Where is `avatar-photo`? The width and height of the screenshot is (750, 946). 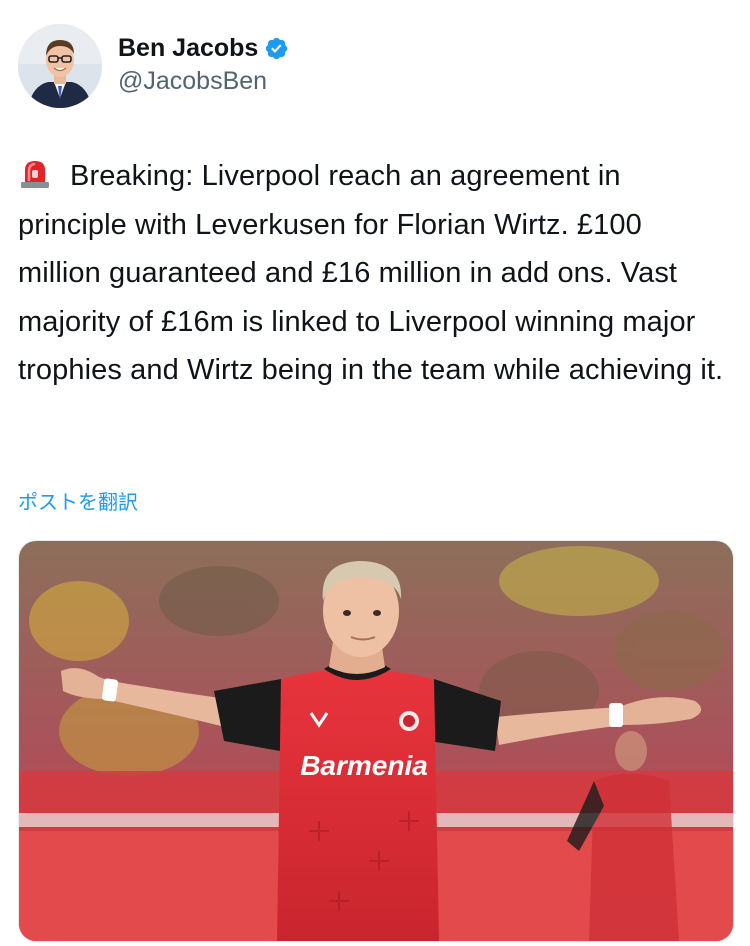
avatar-photo is located at coordinates (60, 66).